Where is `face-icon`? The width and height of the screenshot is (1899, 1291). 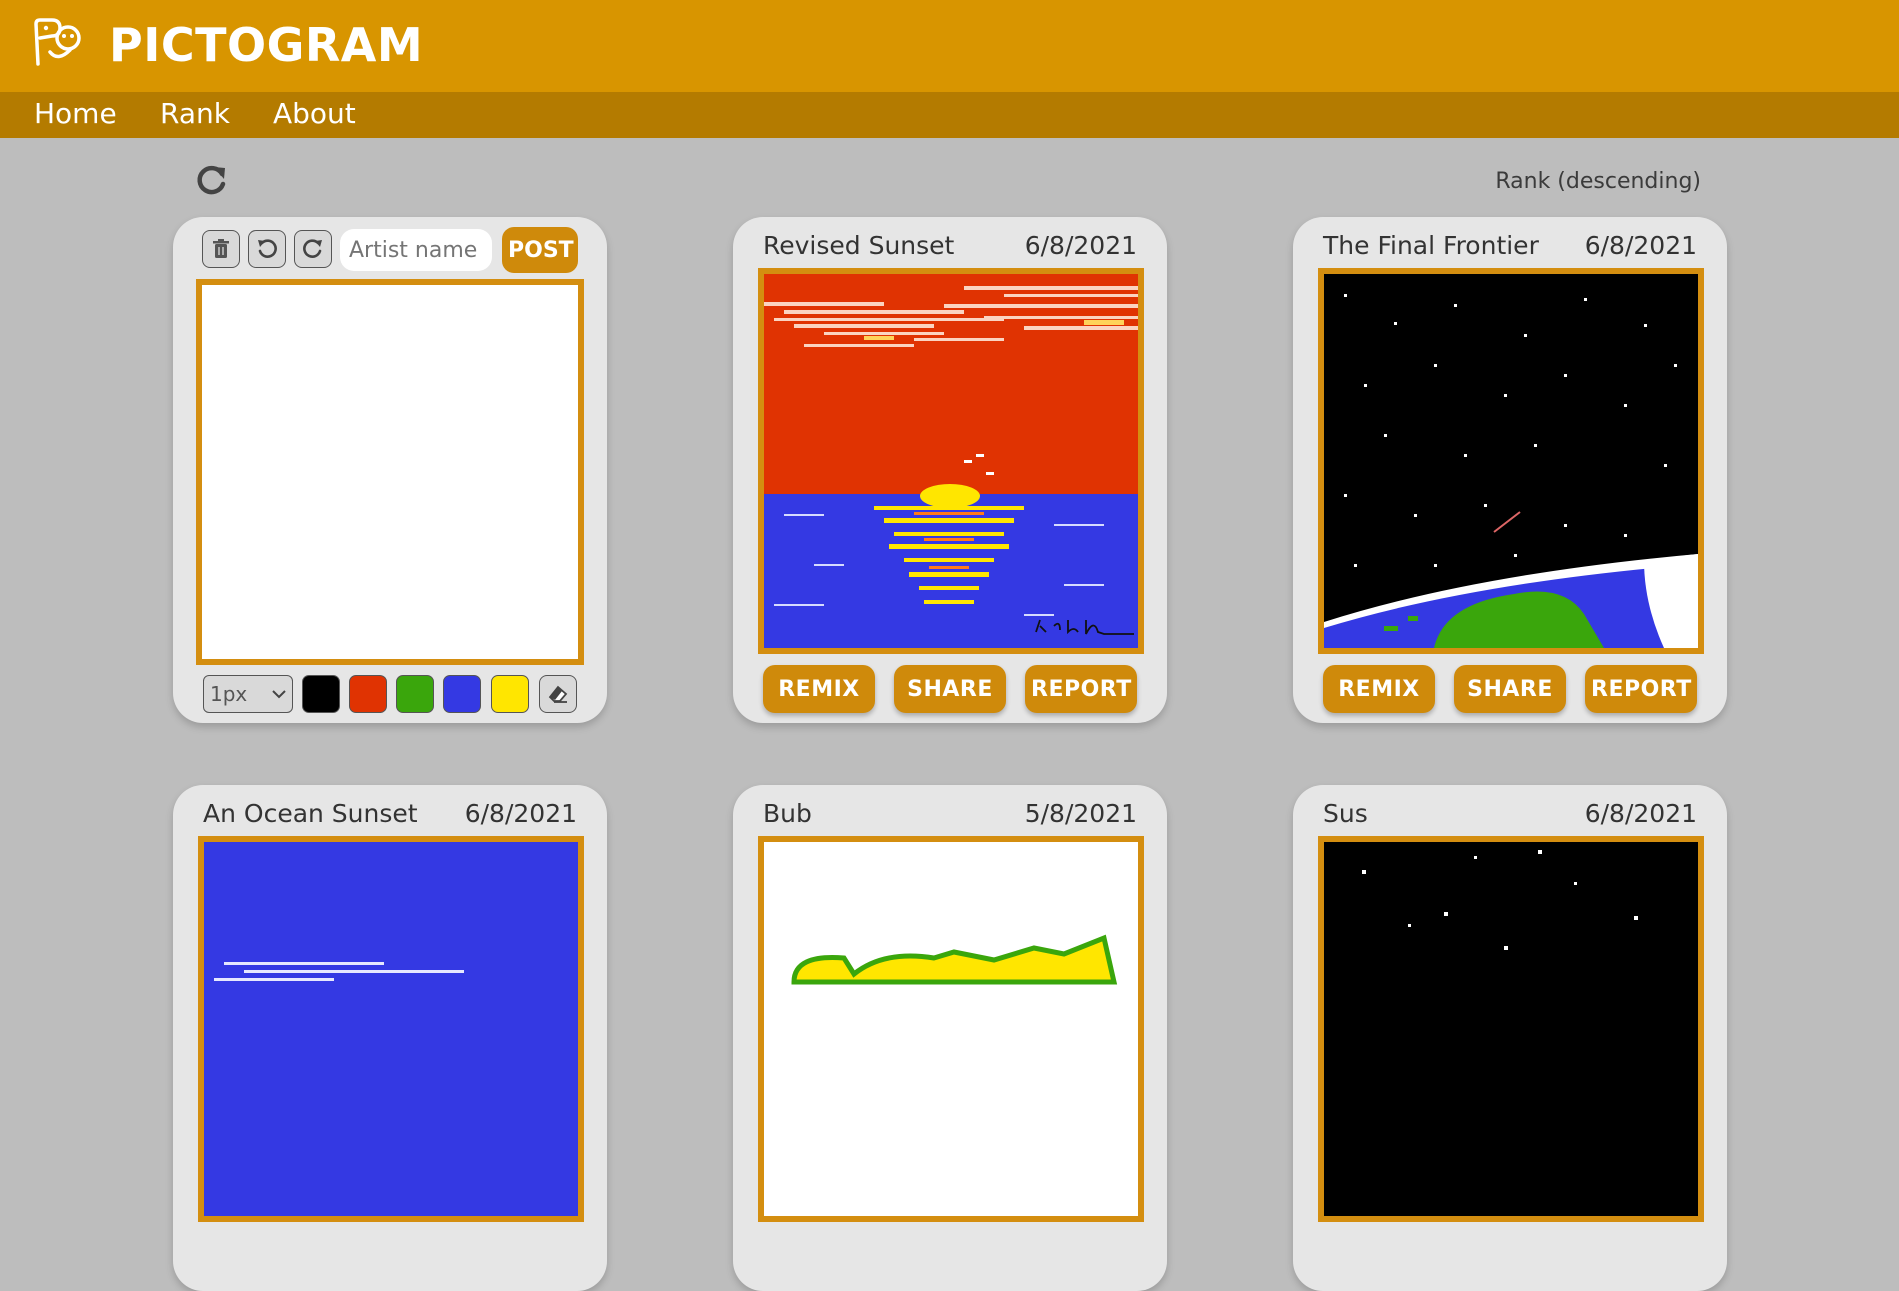
face-icon is located at coordinates (57, 42).